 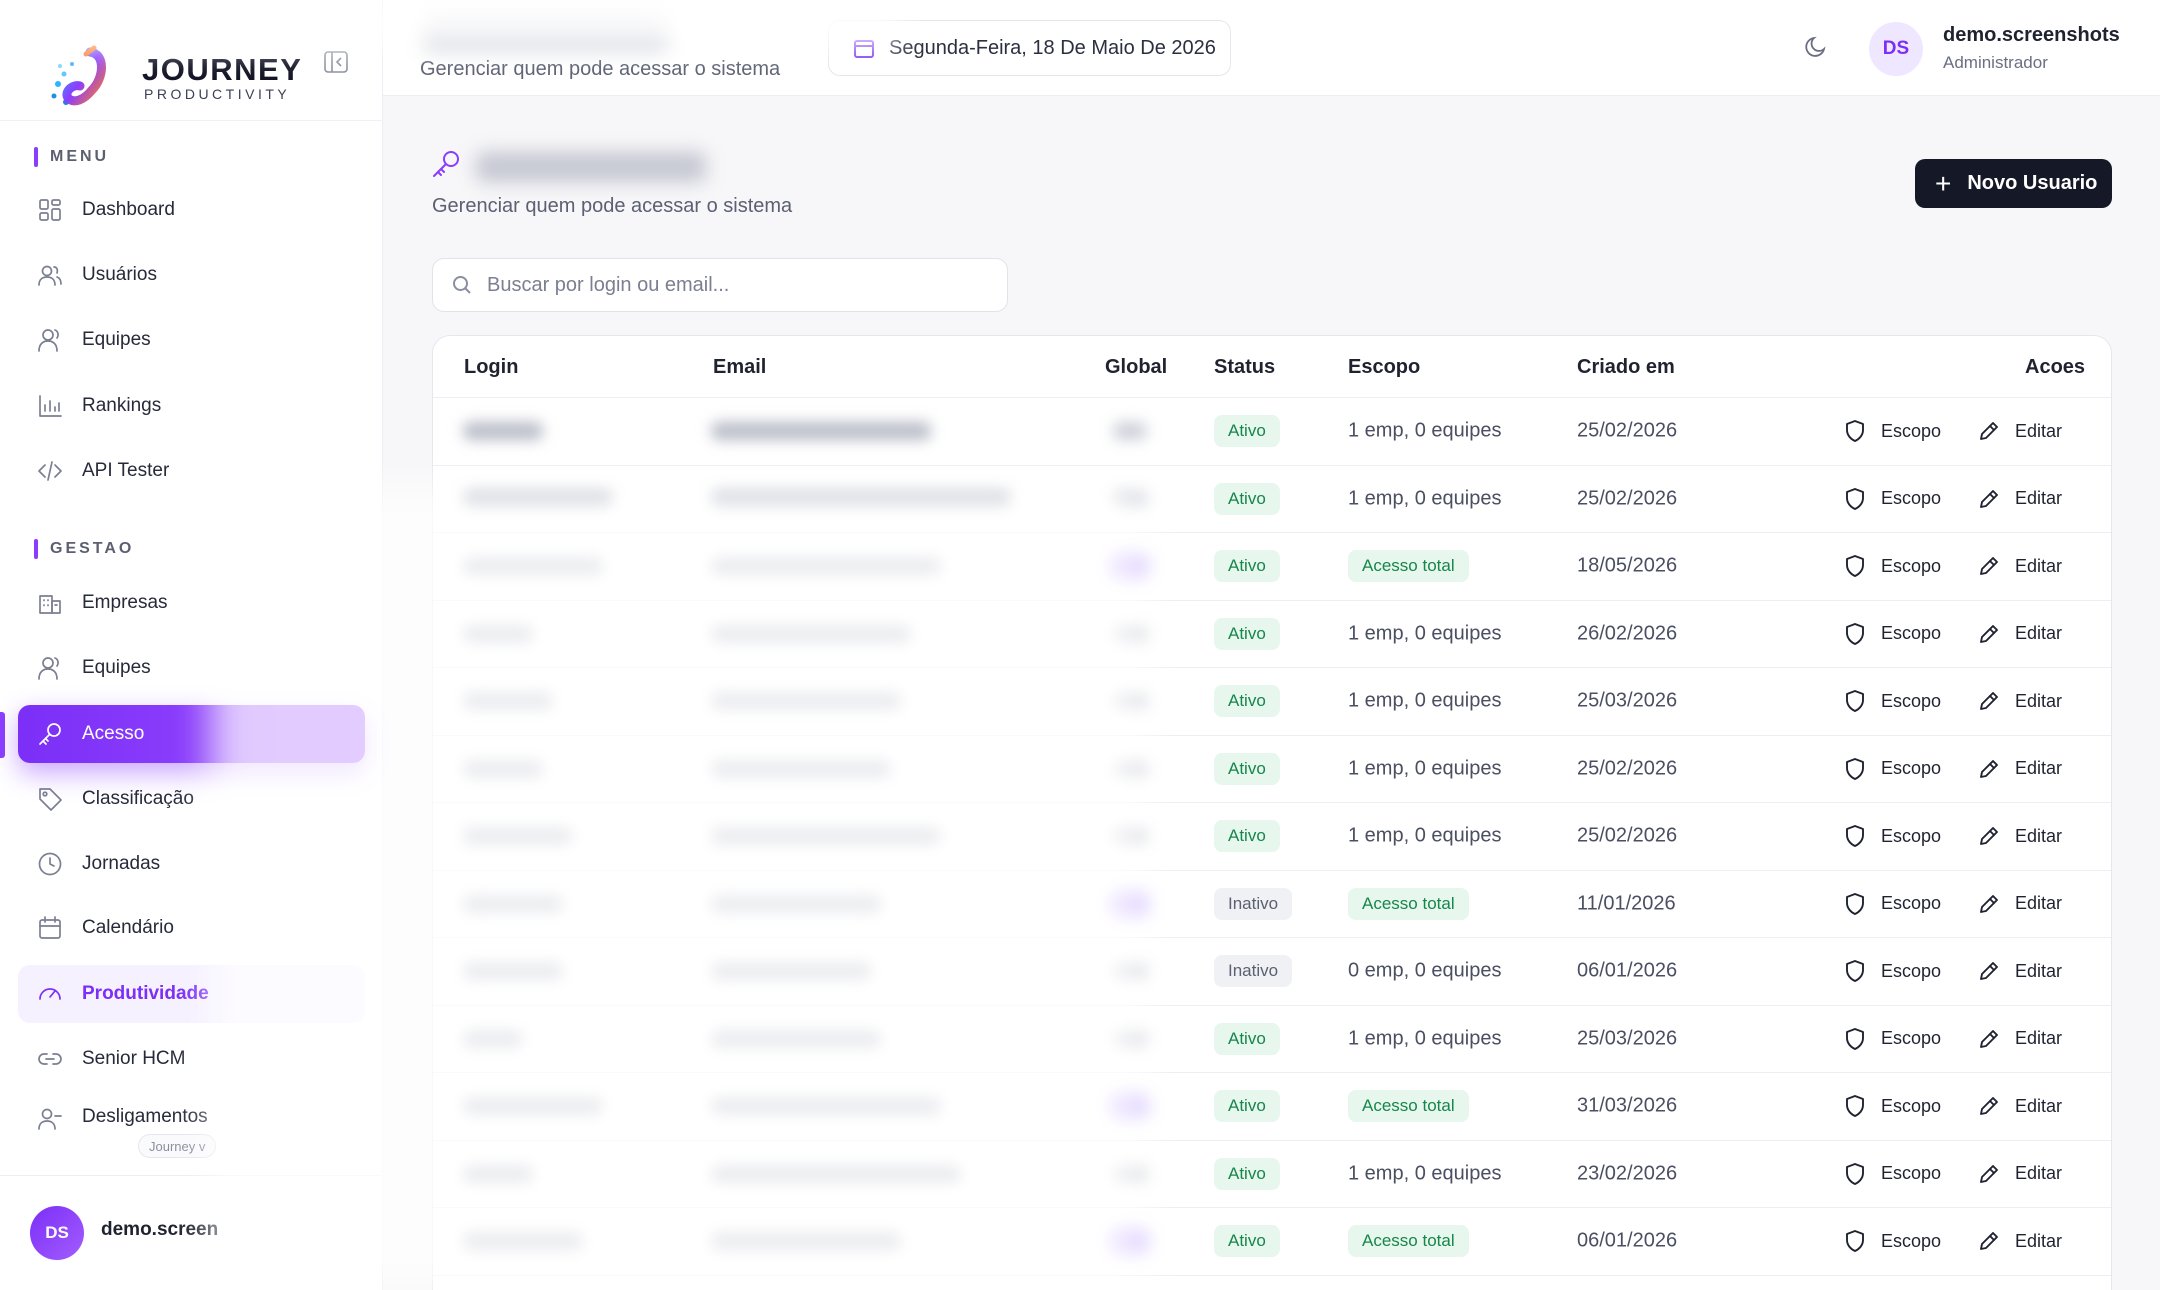 What do you see at coordinates (1253, 971) in the screenshot?
I see `status-badge: Inativo` at bounding box center [1253, 971].